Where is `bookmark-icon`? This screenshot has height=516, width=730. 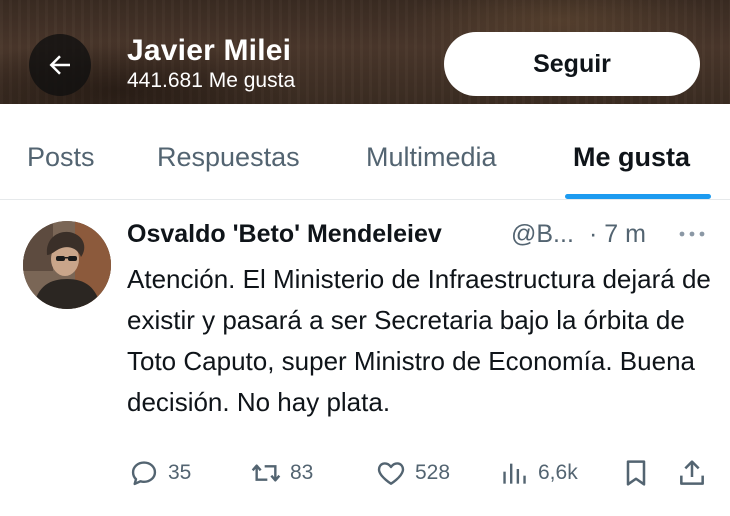
bookmark-icon is located at coordinates (636, 473).